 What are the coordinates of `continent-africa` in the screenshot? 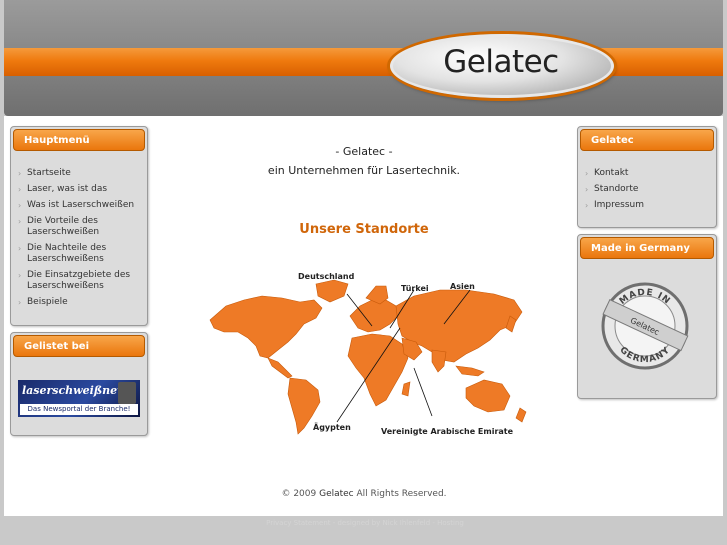 It's located at (378, 370).